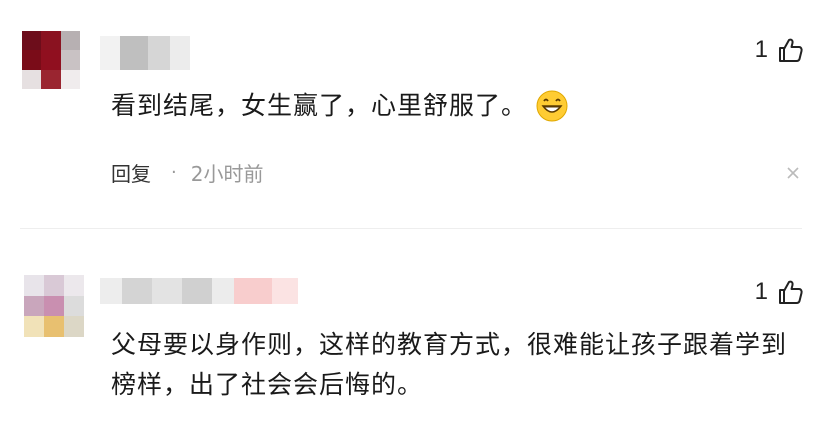 Image resolution: width=822 pixels, height=430 pixels. Describe the element at coordinates (449, 364) in the screenshot. I see `comment-text: 父母要以身作则，这样的教育方式，很难能让孩子跟着学到榜样，出了社会会后悔的。` at that location.